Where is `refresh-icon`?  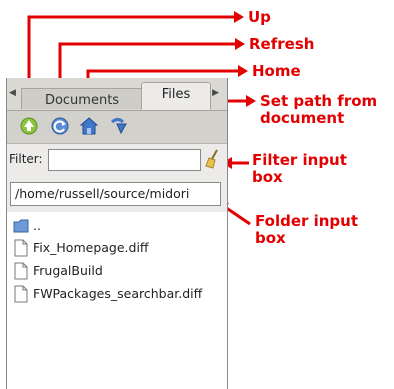
refresh-icon is located at coordinates (60, 126).